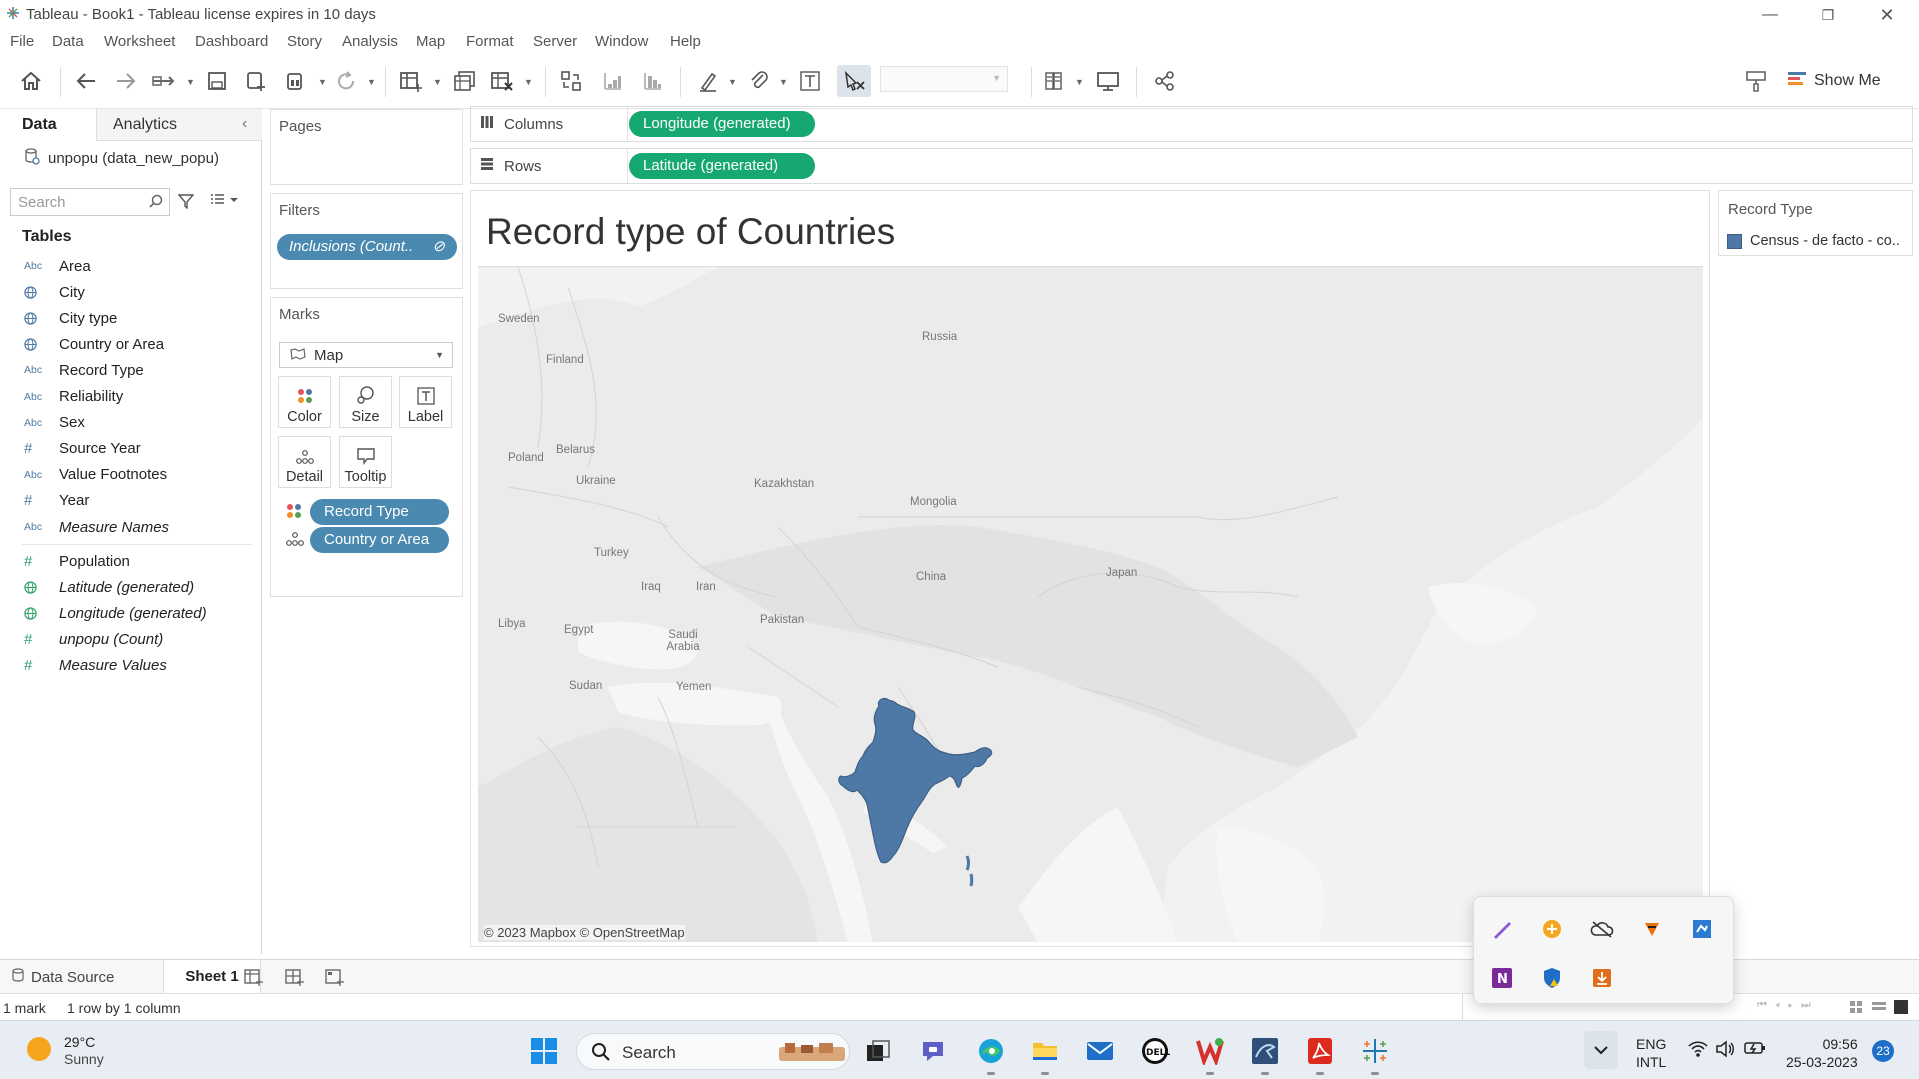 The image size is (1919, 1079). Describe the element at coordinates (1502, 929) in the screenshot. I see `pen-app-icon` at that location.